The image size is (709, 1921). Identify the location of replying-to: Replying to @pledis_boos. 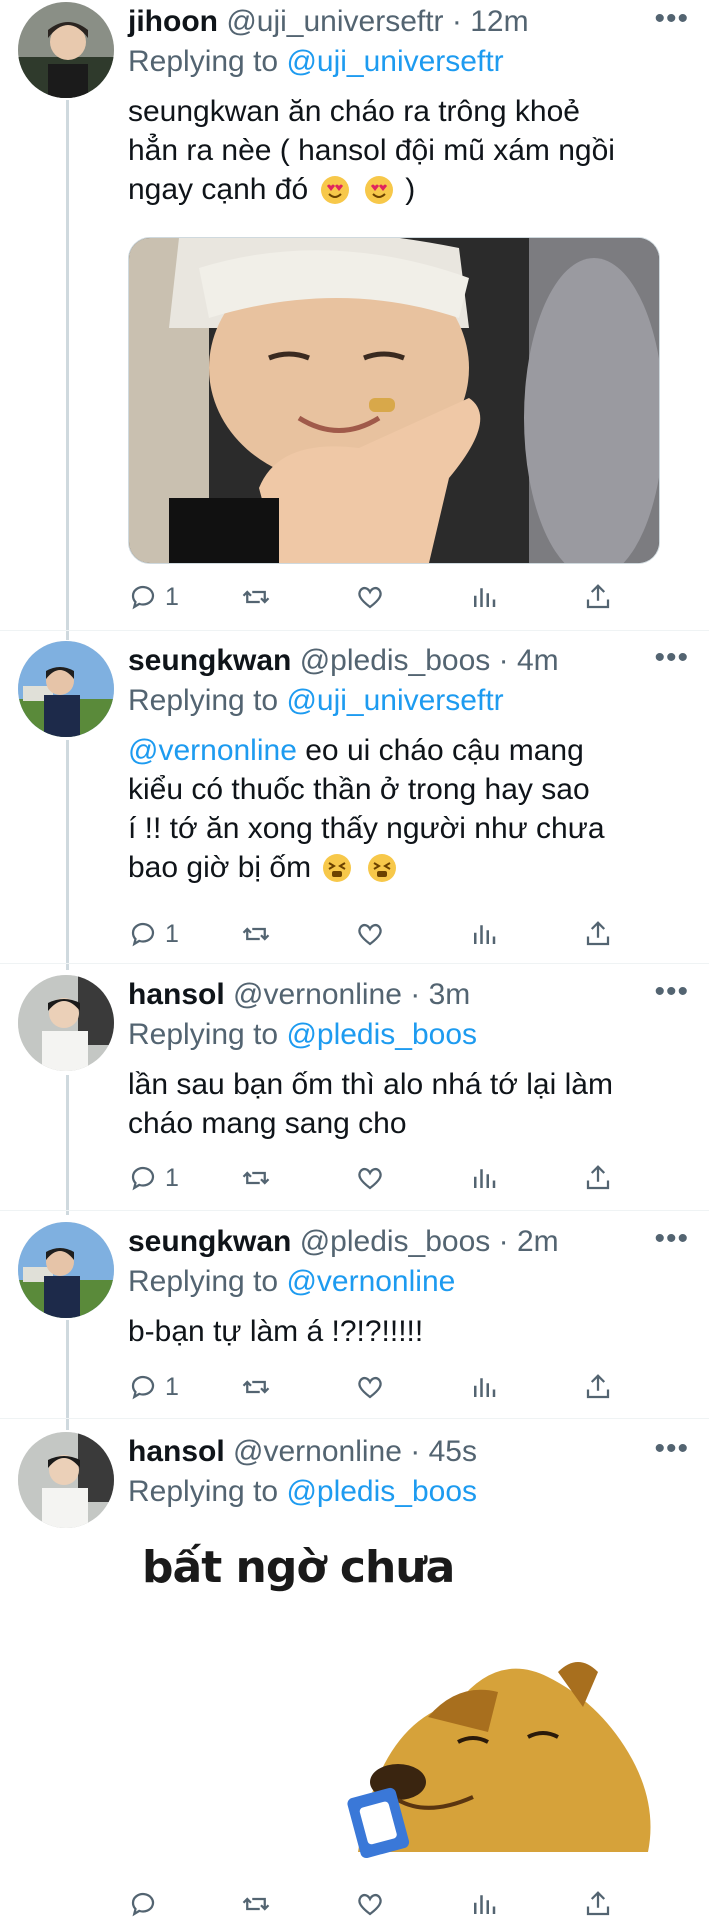
(302, 1035).